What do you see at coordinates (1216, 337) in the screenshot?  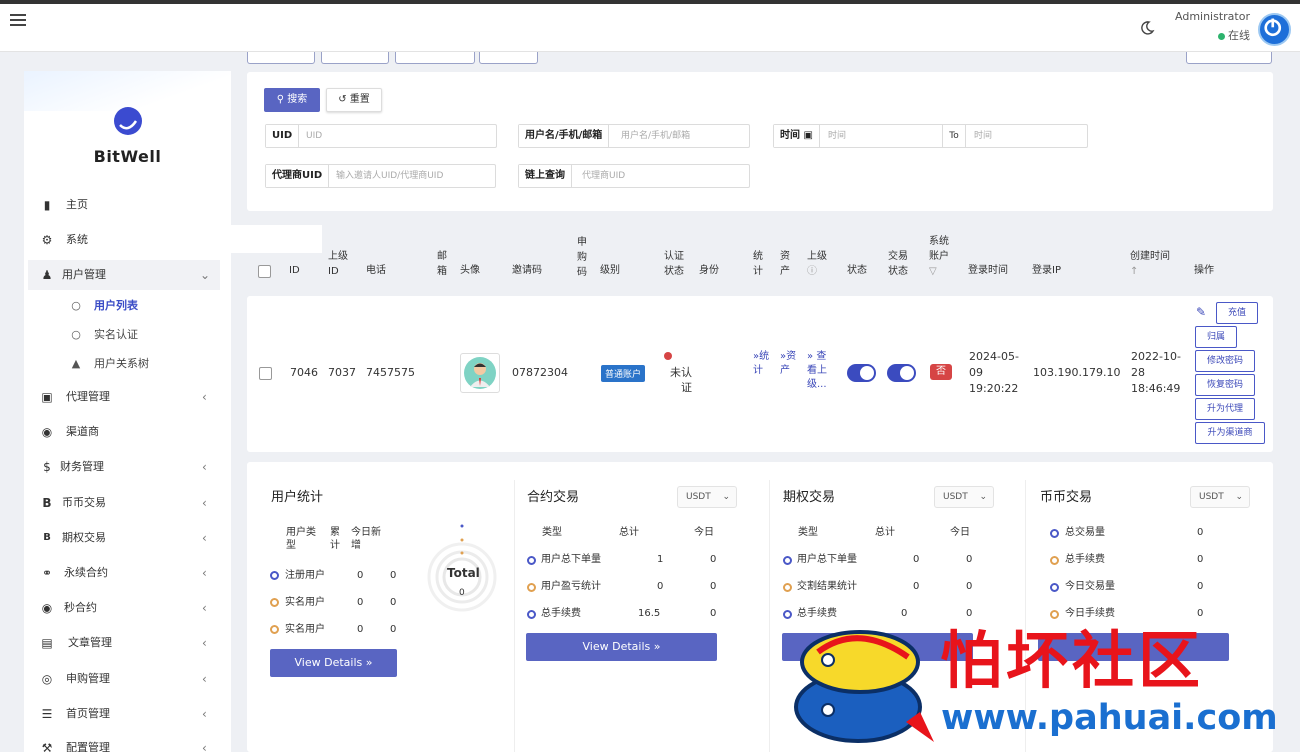 I see `assign-button: 归属` at bounding box center [1216, 337].